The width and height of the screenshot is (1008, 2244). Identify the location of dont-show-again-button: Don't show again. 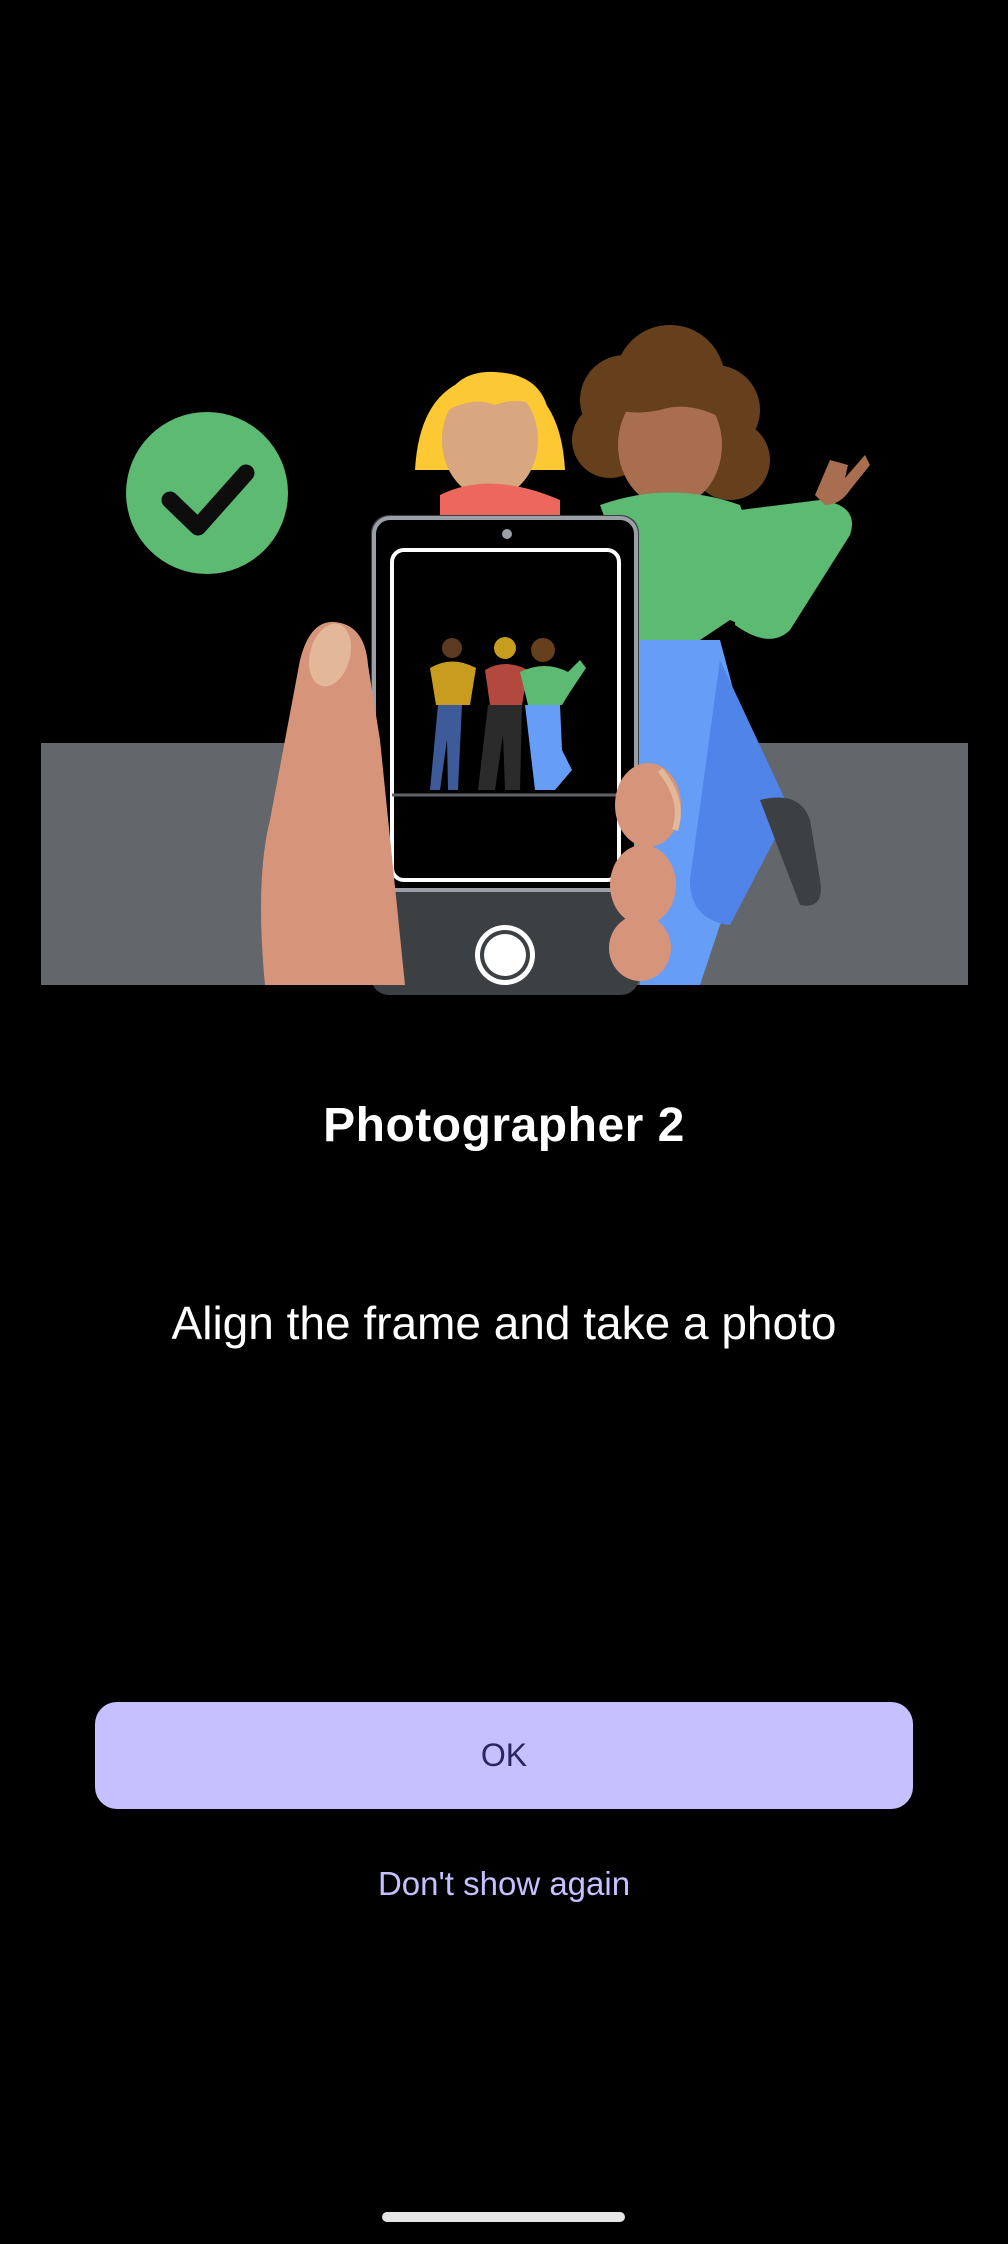
(504, 1884).